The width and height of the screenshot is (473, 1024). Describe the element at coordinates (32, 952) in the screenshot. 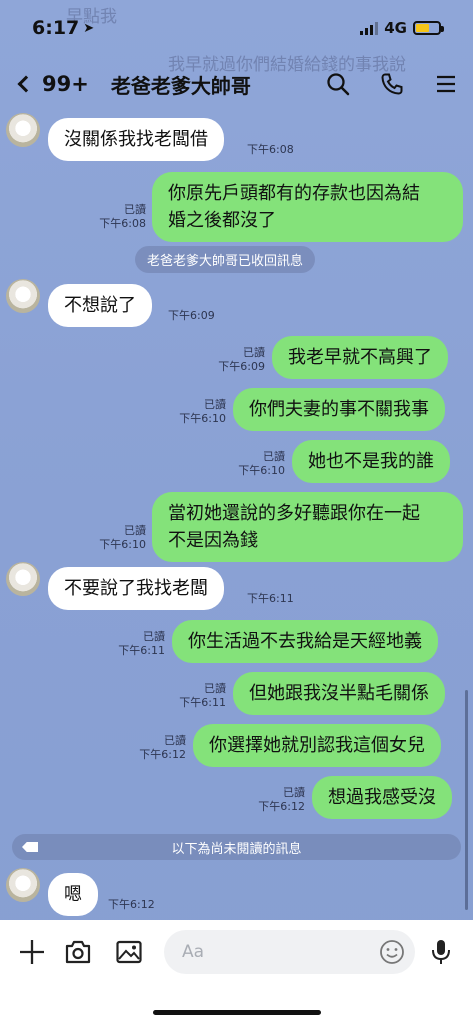

I see `plus-icon` at that location.